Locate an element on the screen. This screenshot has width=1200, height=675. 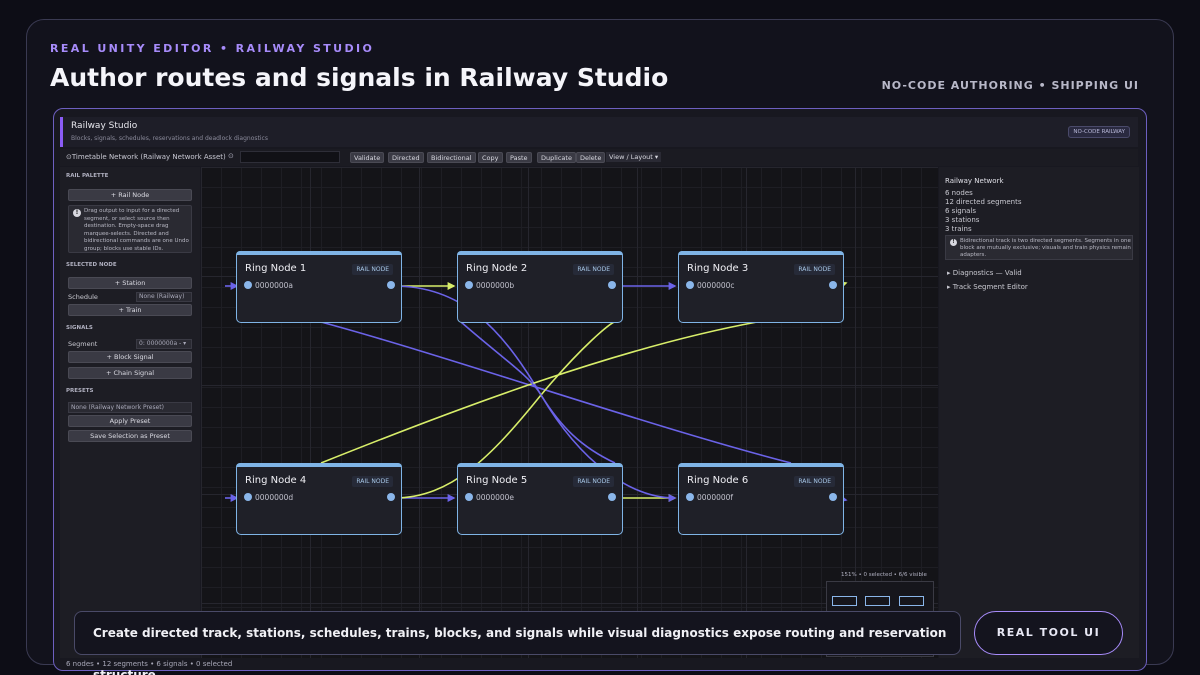
diagnostics-foldout: ▸ Diagnostics — Valid is located at coordinates (984, 273).